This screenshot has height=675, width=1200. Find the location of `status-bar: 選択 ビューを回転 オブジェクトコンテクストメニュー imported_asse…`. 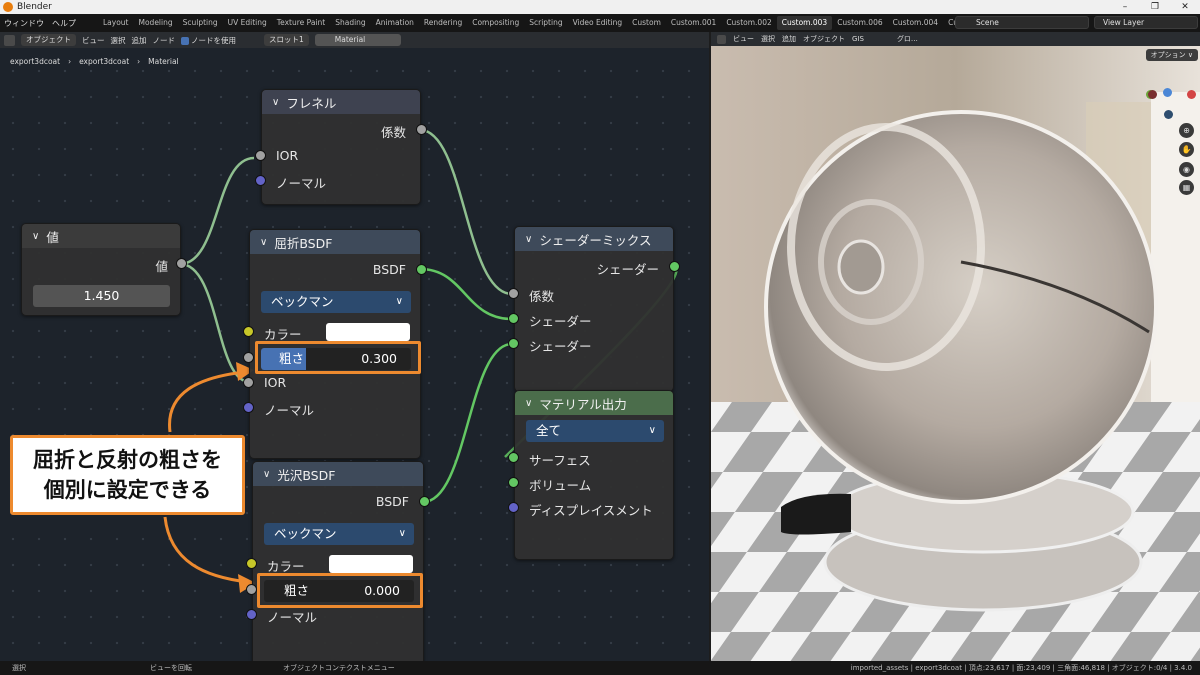

status-bar: 選択 ビューを回転 オブジェクトコンテクストメニュー imported_asse… is located at coordinates (600, 668).